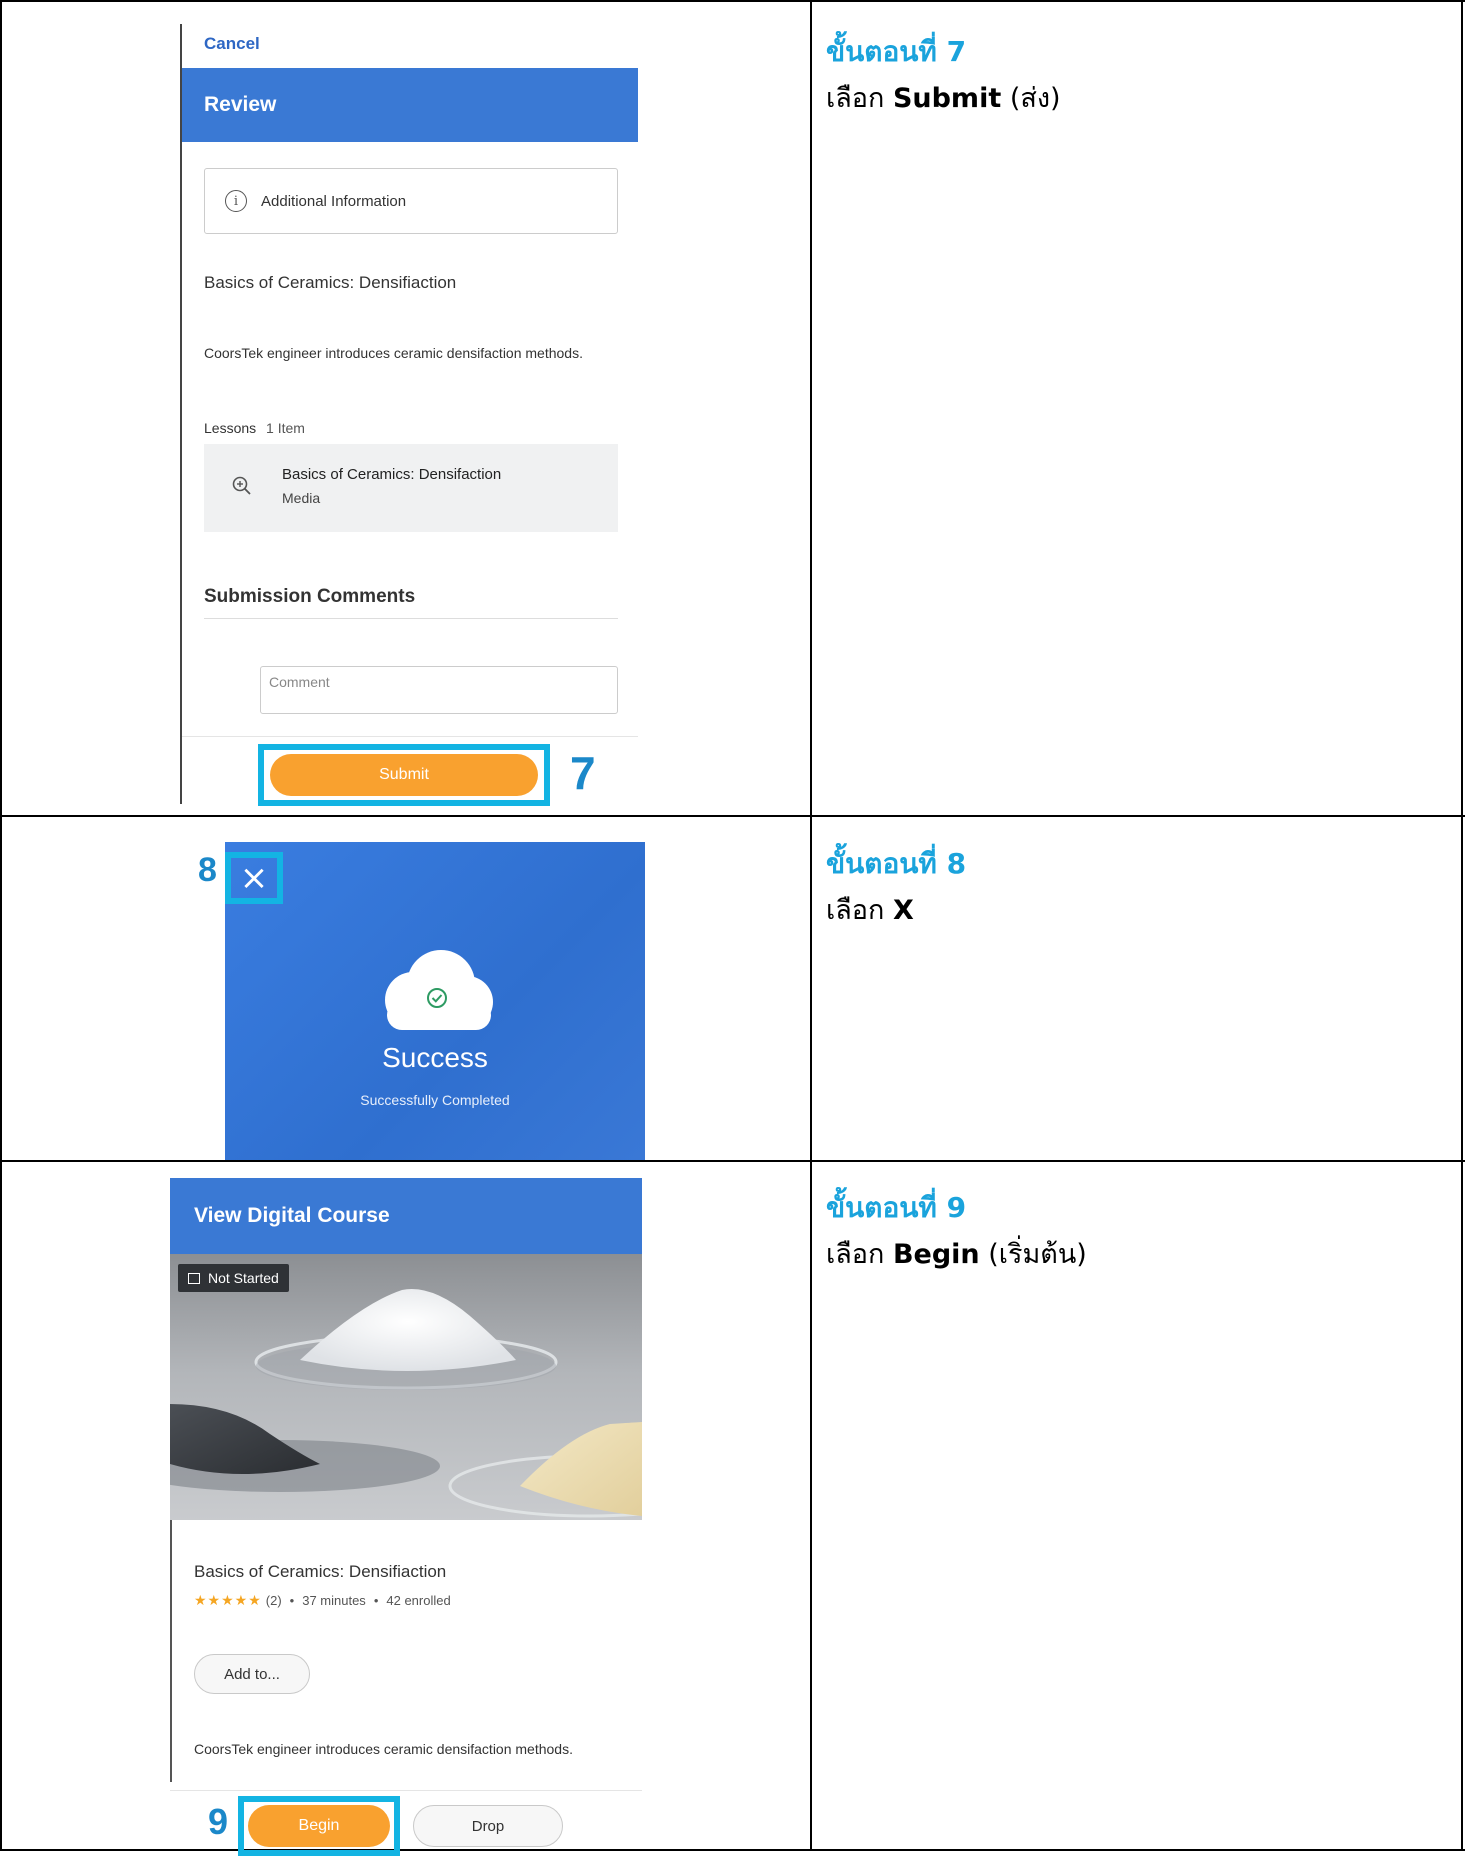  What do you see at coordinates (1126, 1230) in the screenshot?
I see `step-9-instruction: ขั้นตอนที่ 9 เลือก Begin (เริ่มต้น)` at bounding box center [1126, 1230].